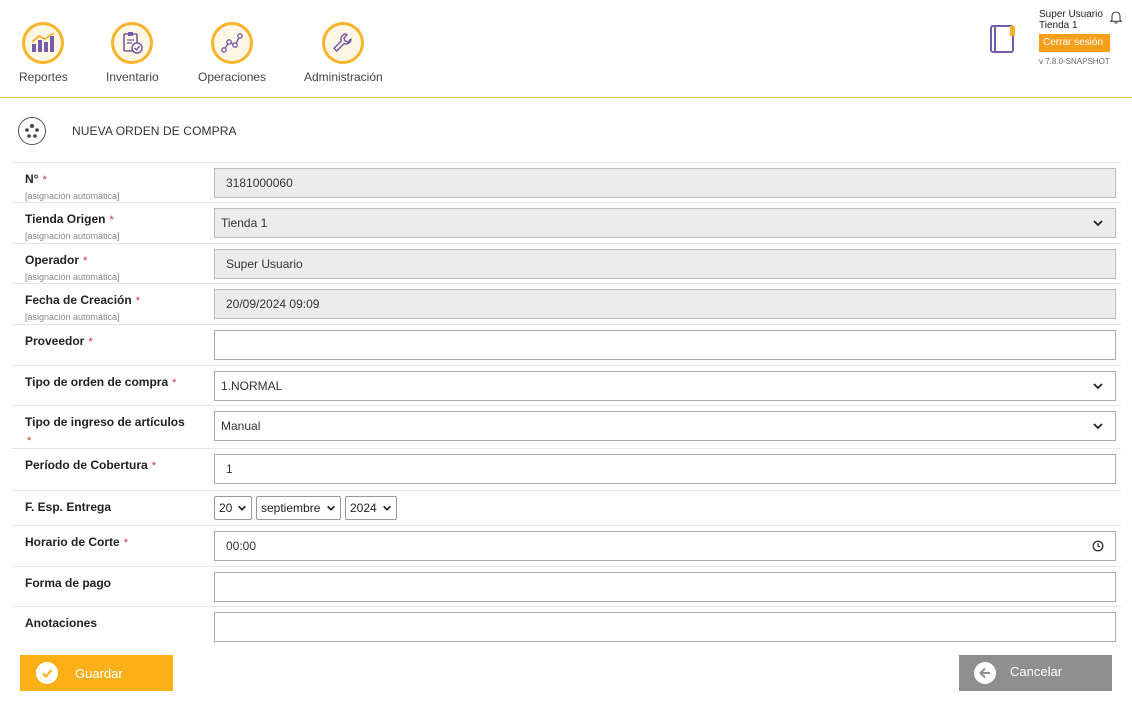 The height and width of the screenshot is (710, 1132). What do you see at coordinates (1074, 43) in the screenshot?
I see `logout-button: Cerrar sesión` at bounding box center [1074, 43].